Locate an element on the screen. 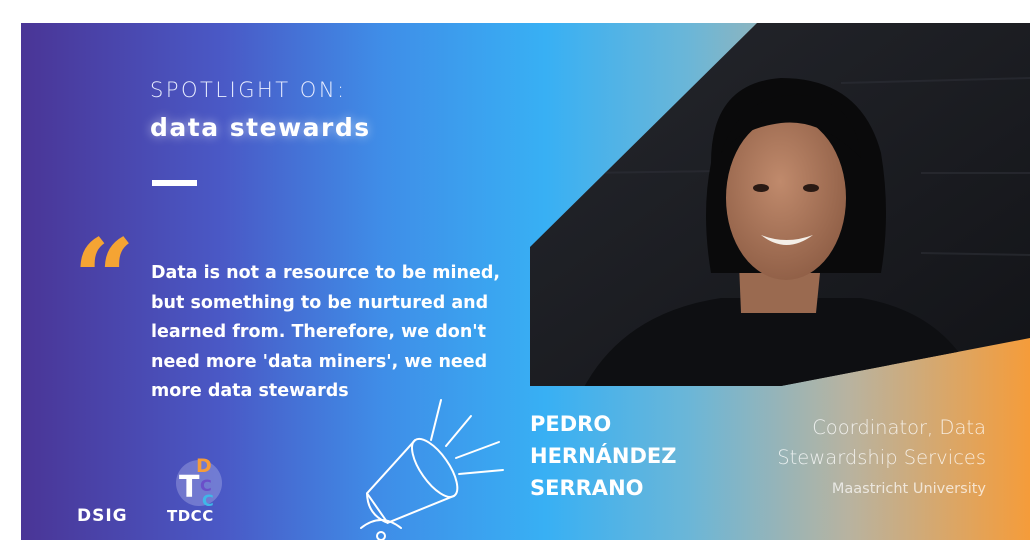  dsig-logo: DSIG is located at coordinates (102, 516).